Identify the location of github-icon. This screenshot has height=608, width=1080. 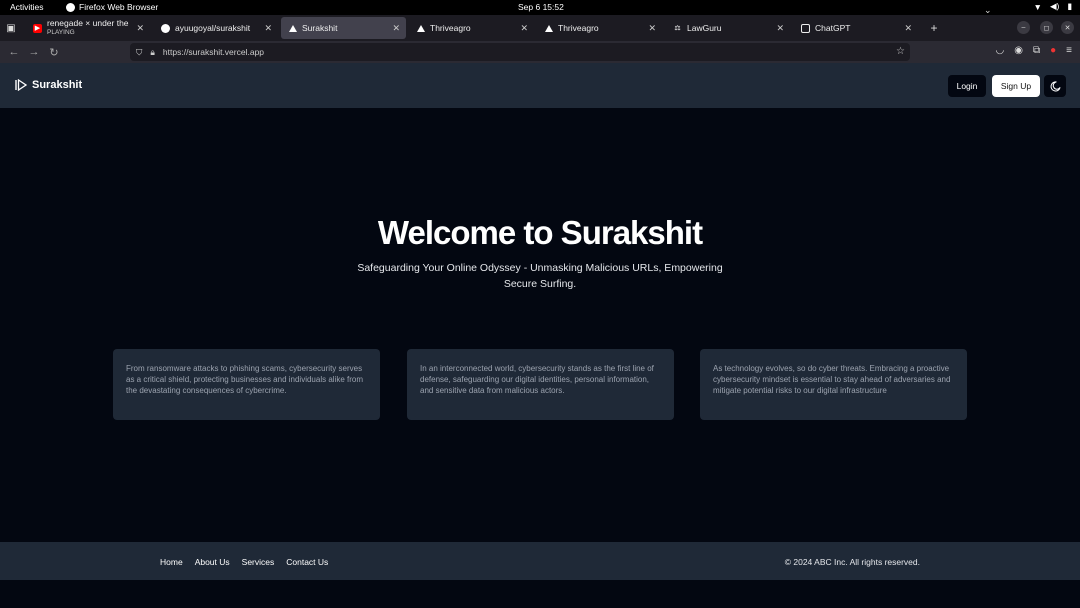
(165, 28).